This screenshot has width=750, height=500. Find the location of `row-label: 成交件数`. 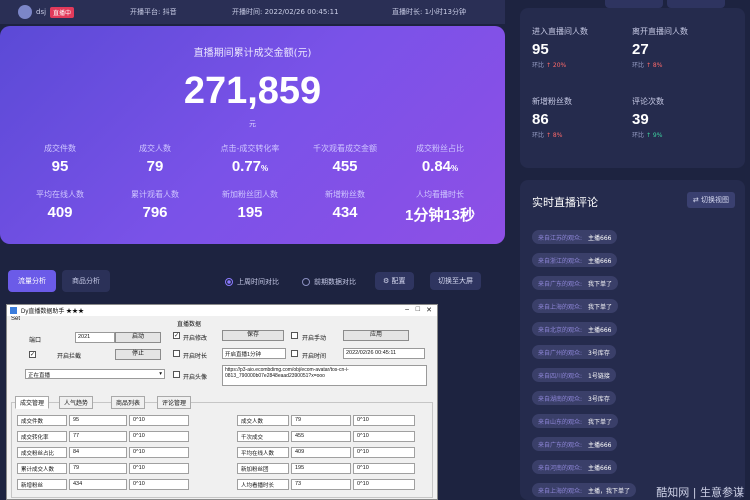

row-label: 成交件数 is located at coordinates (42, 420).